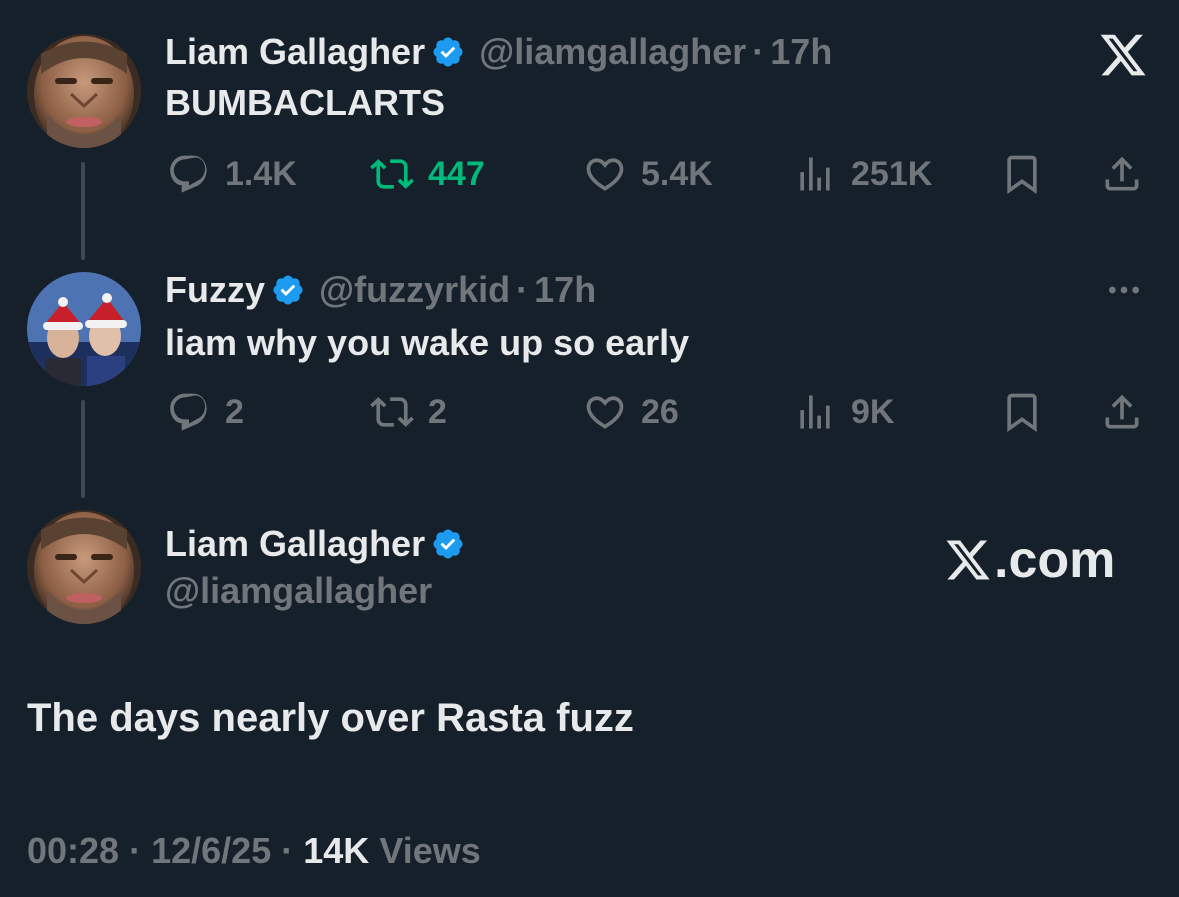 Image resolution: width=1179 pixels, height=897 pixels. I want to click on views-button: 251K, so click(862, 174).